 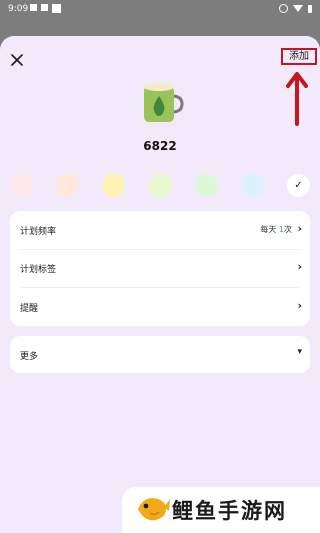 I want to click on status-system-icons, so click(x=295, y=8).